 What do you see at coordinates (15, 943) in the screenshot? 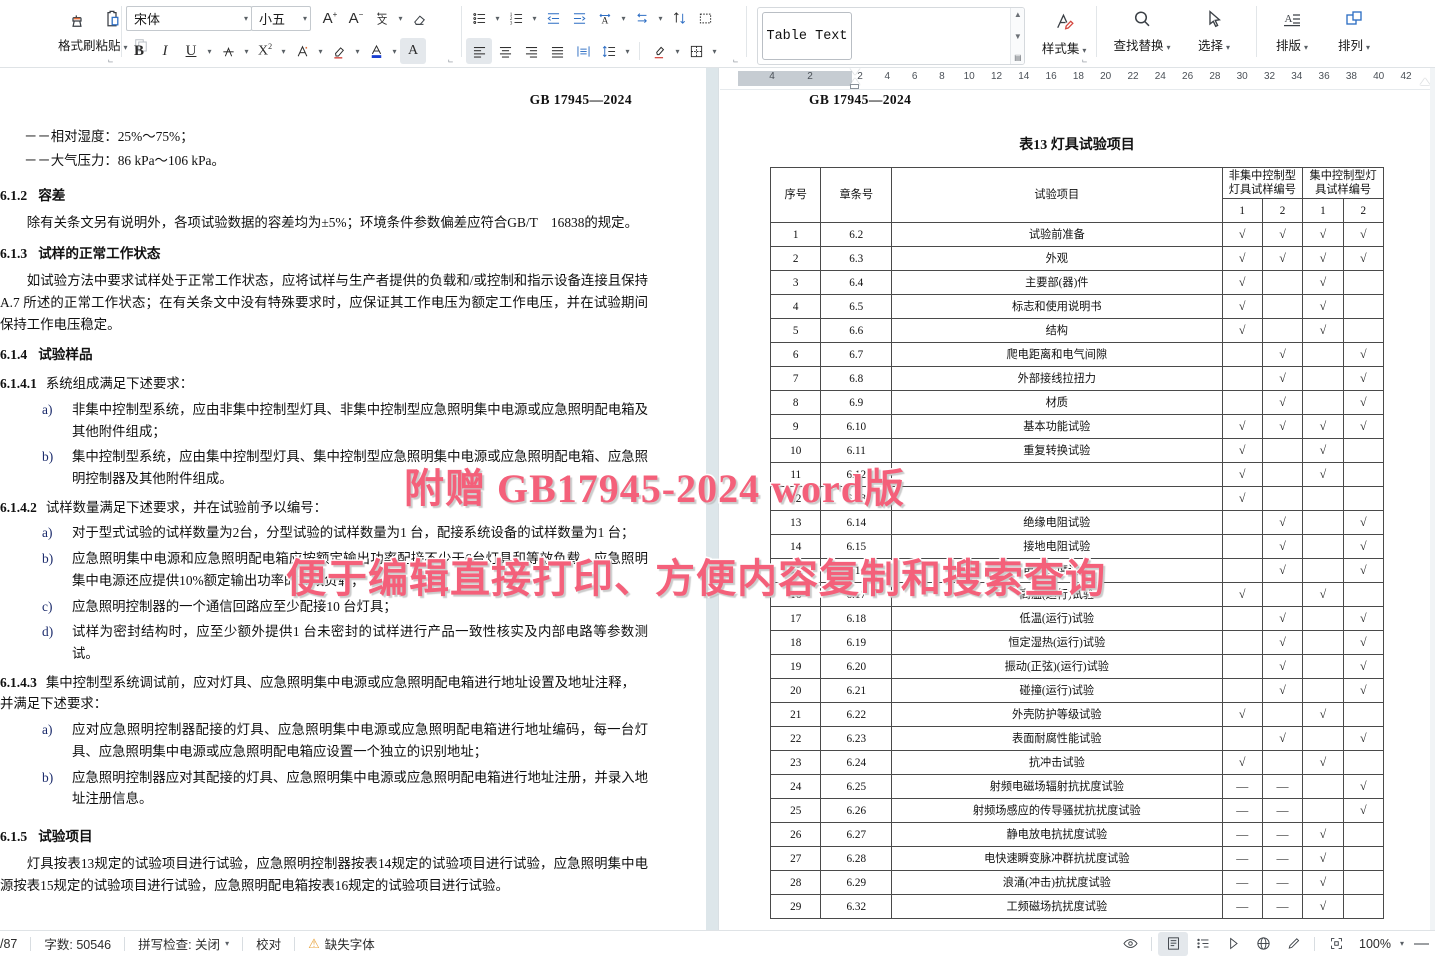
I see `page-indicator: /87` at bounding box center [15, 943].